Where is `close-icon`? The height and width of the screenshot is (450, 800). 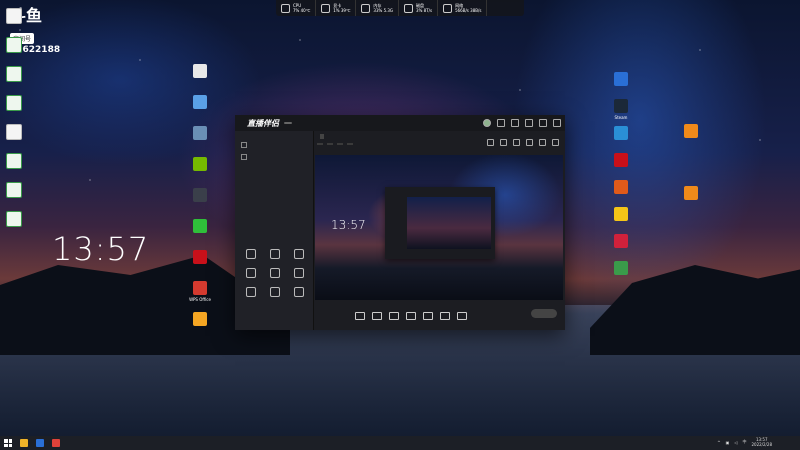 close-icon is located at coordinates (557, 123).